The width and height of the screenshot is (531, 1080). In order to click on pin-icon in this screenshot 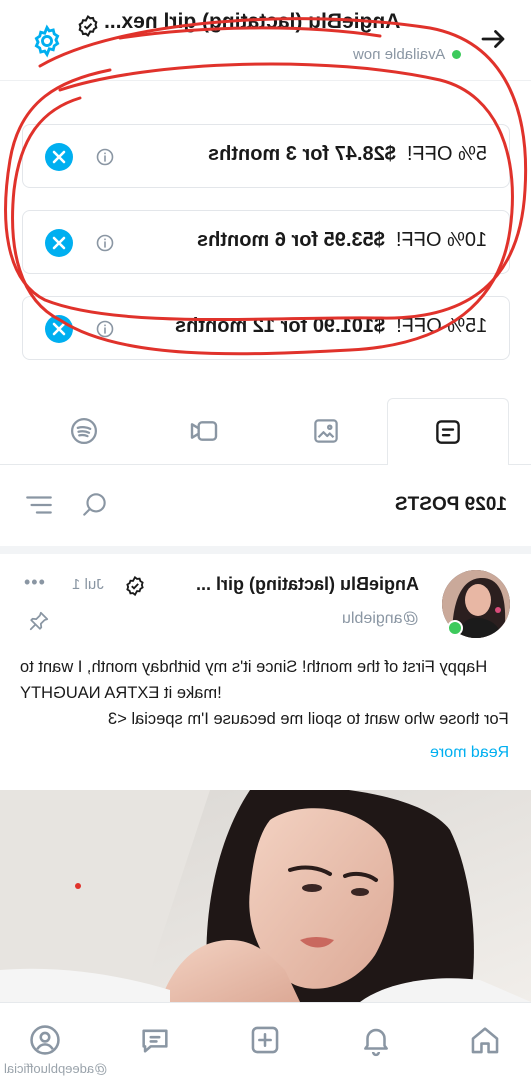, I will do `click(39, 621)`.